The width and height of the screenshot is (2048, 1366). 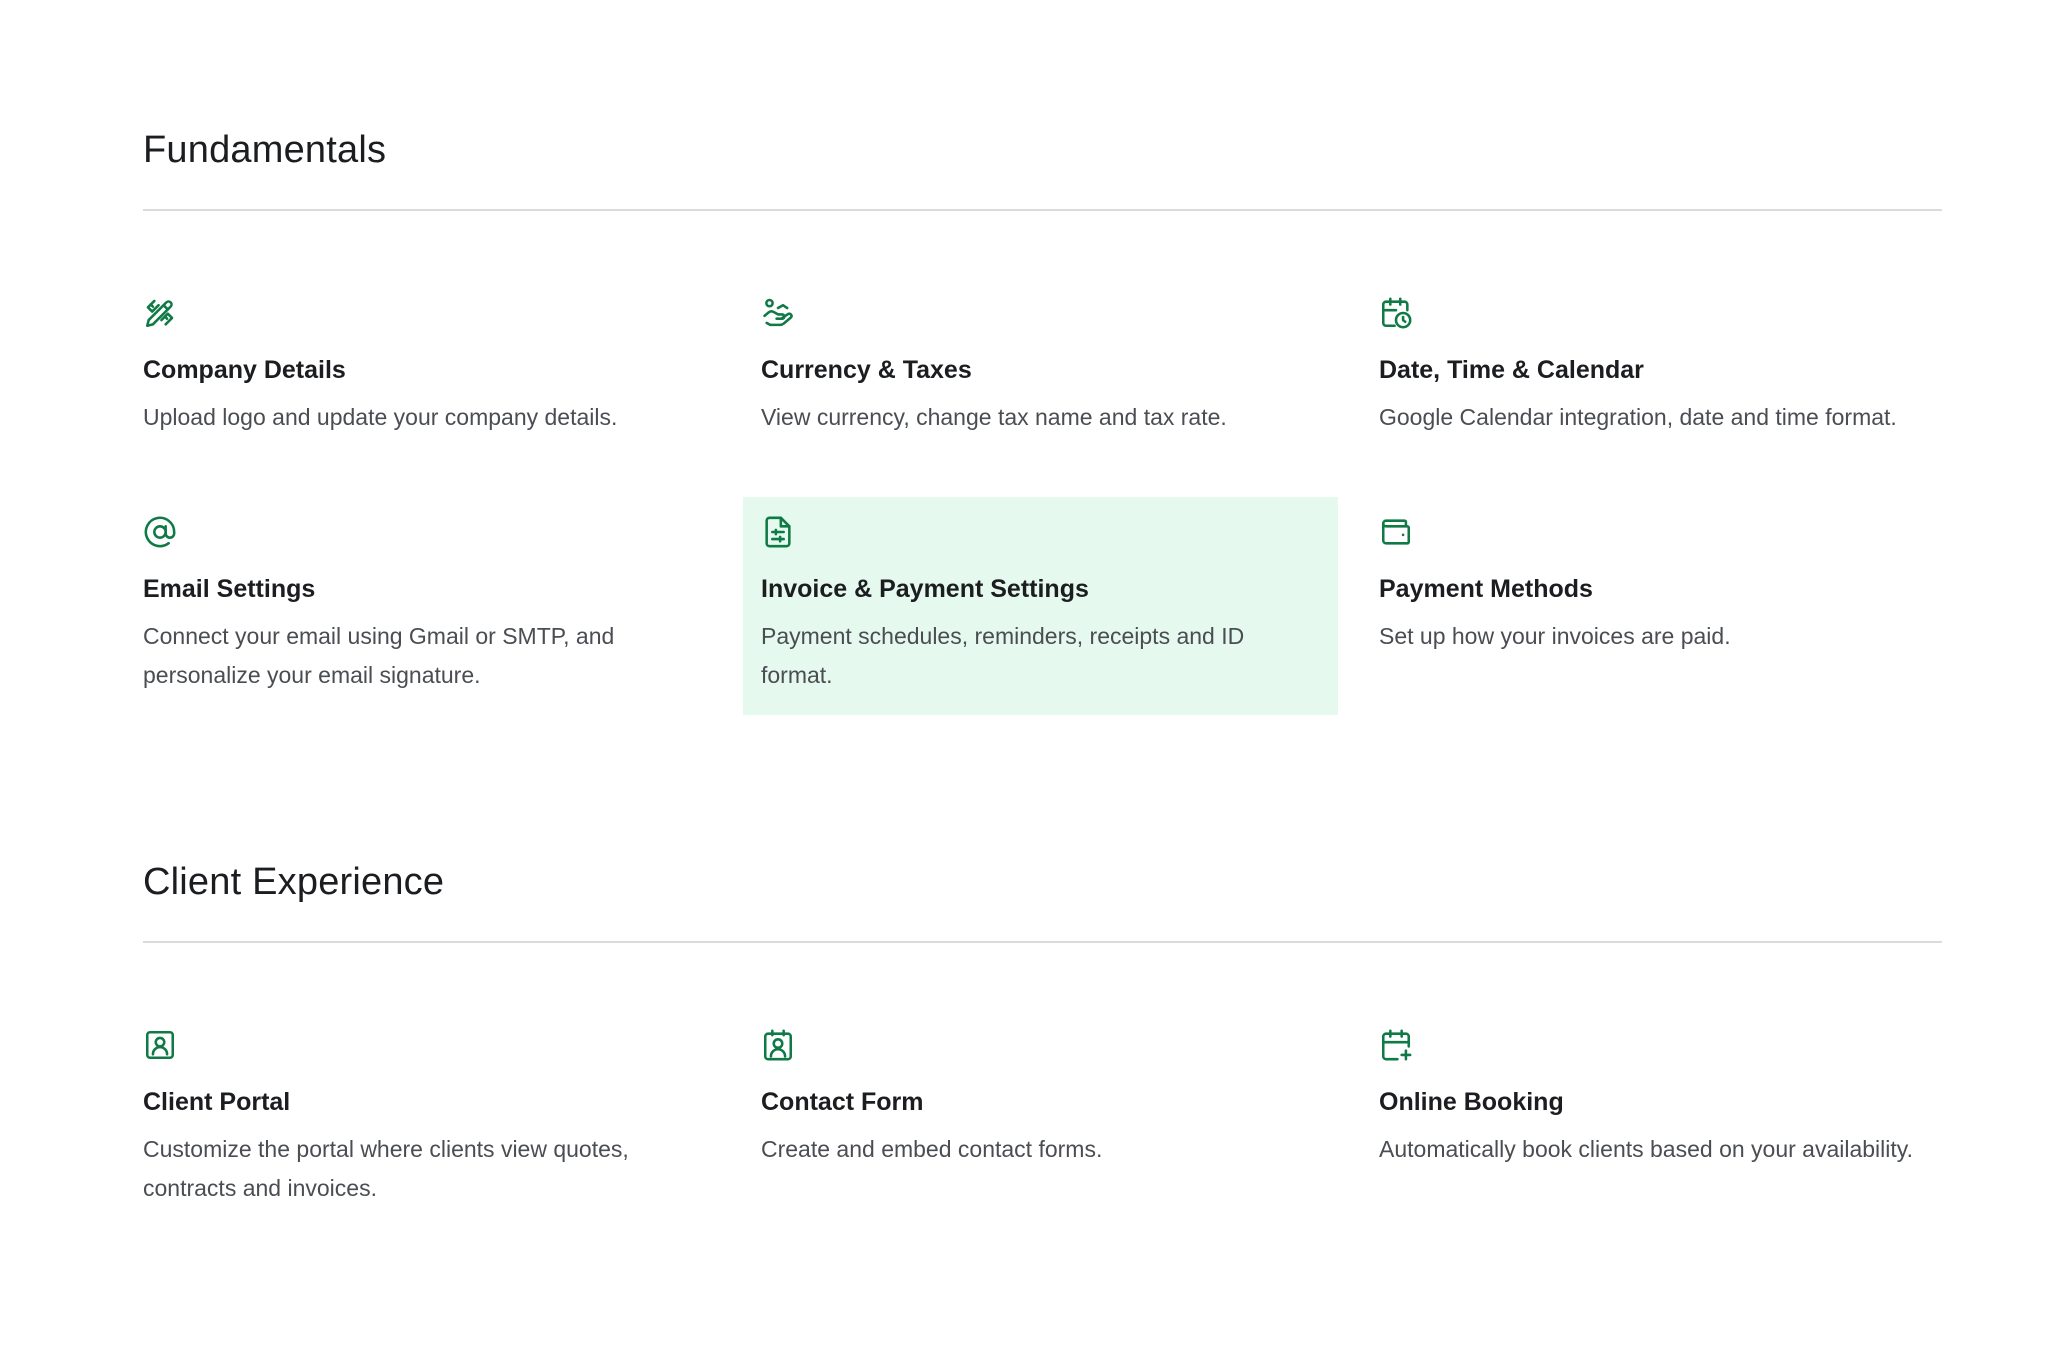 What do you see at coordinates (932, 1149) in the screenshot?
I see `card-description: Create and embed contact forms.` at bounding box center [932, 1149].